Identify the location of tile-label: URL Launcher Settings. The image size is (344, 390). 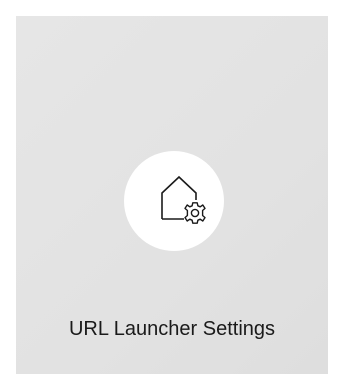
(172, 329).